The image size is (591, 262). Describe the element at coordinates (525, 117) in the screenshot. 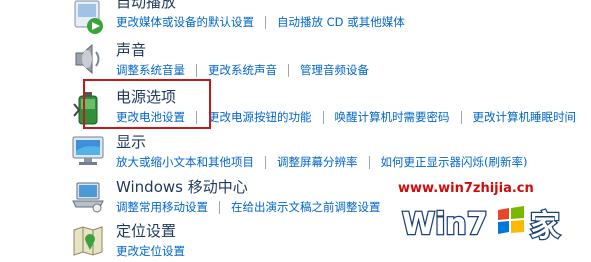

I see `link-change-sleep-time: 更改计算机睡眠时间` at that location.